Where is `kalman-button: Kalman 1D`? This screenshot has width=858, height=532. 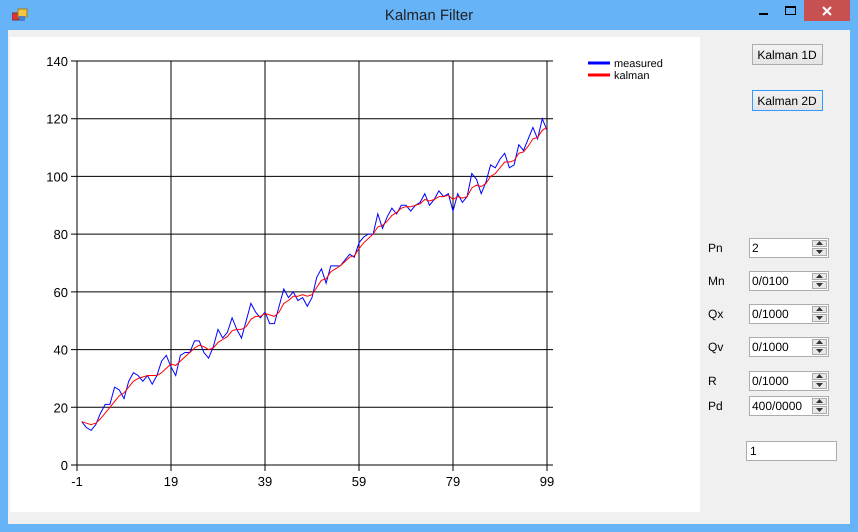 kalman-button: Kalman 1D is located at coordinates (787, 54).